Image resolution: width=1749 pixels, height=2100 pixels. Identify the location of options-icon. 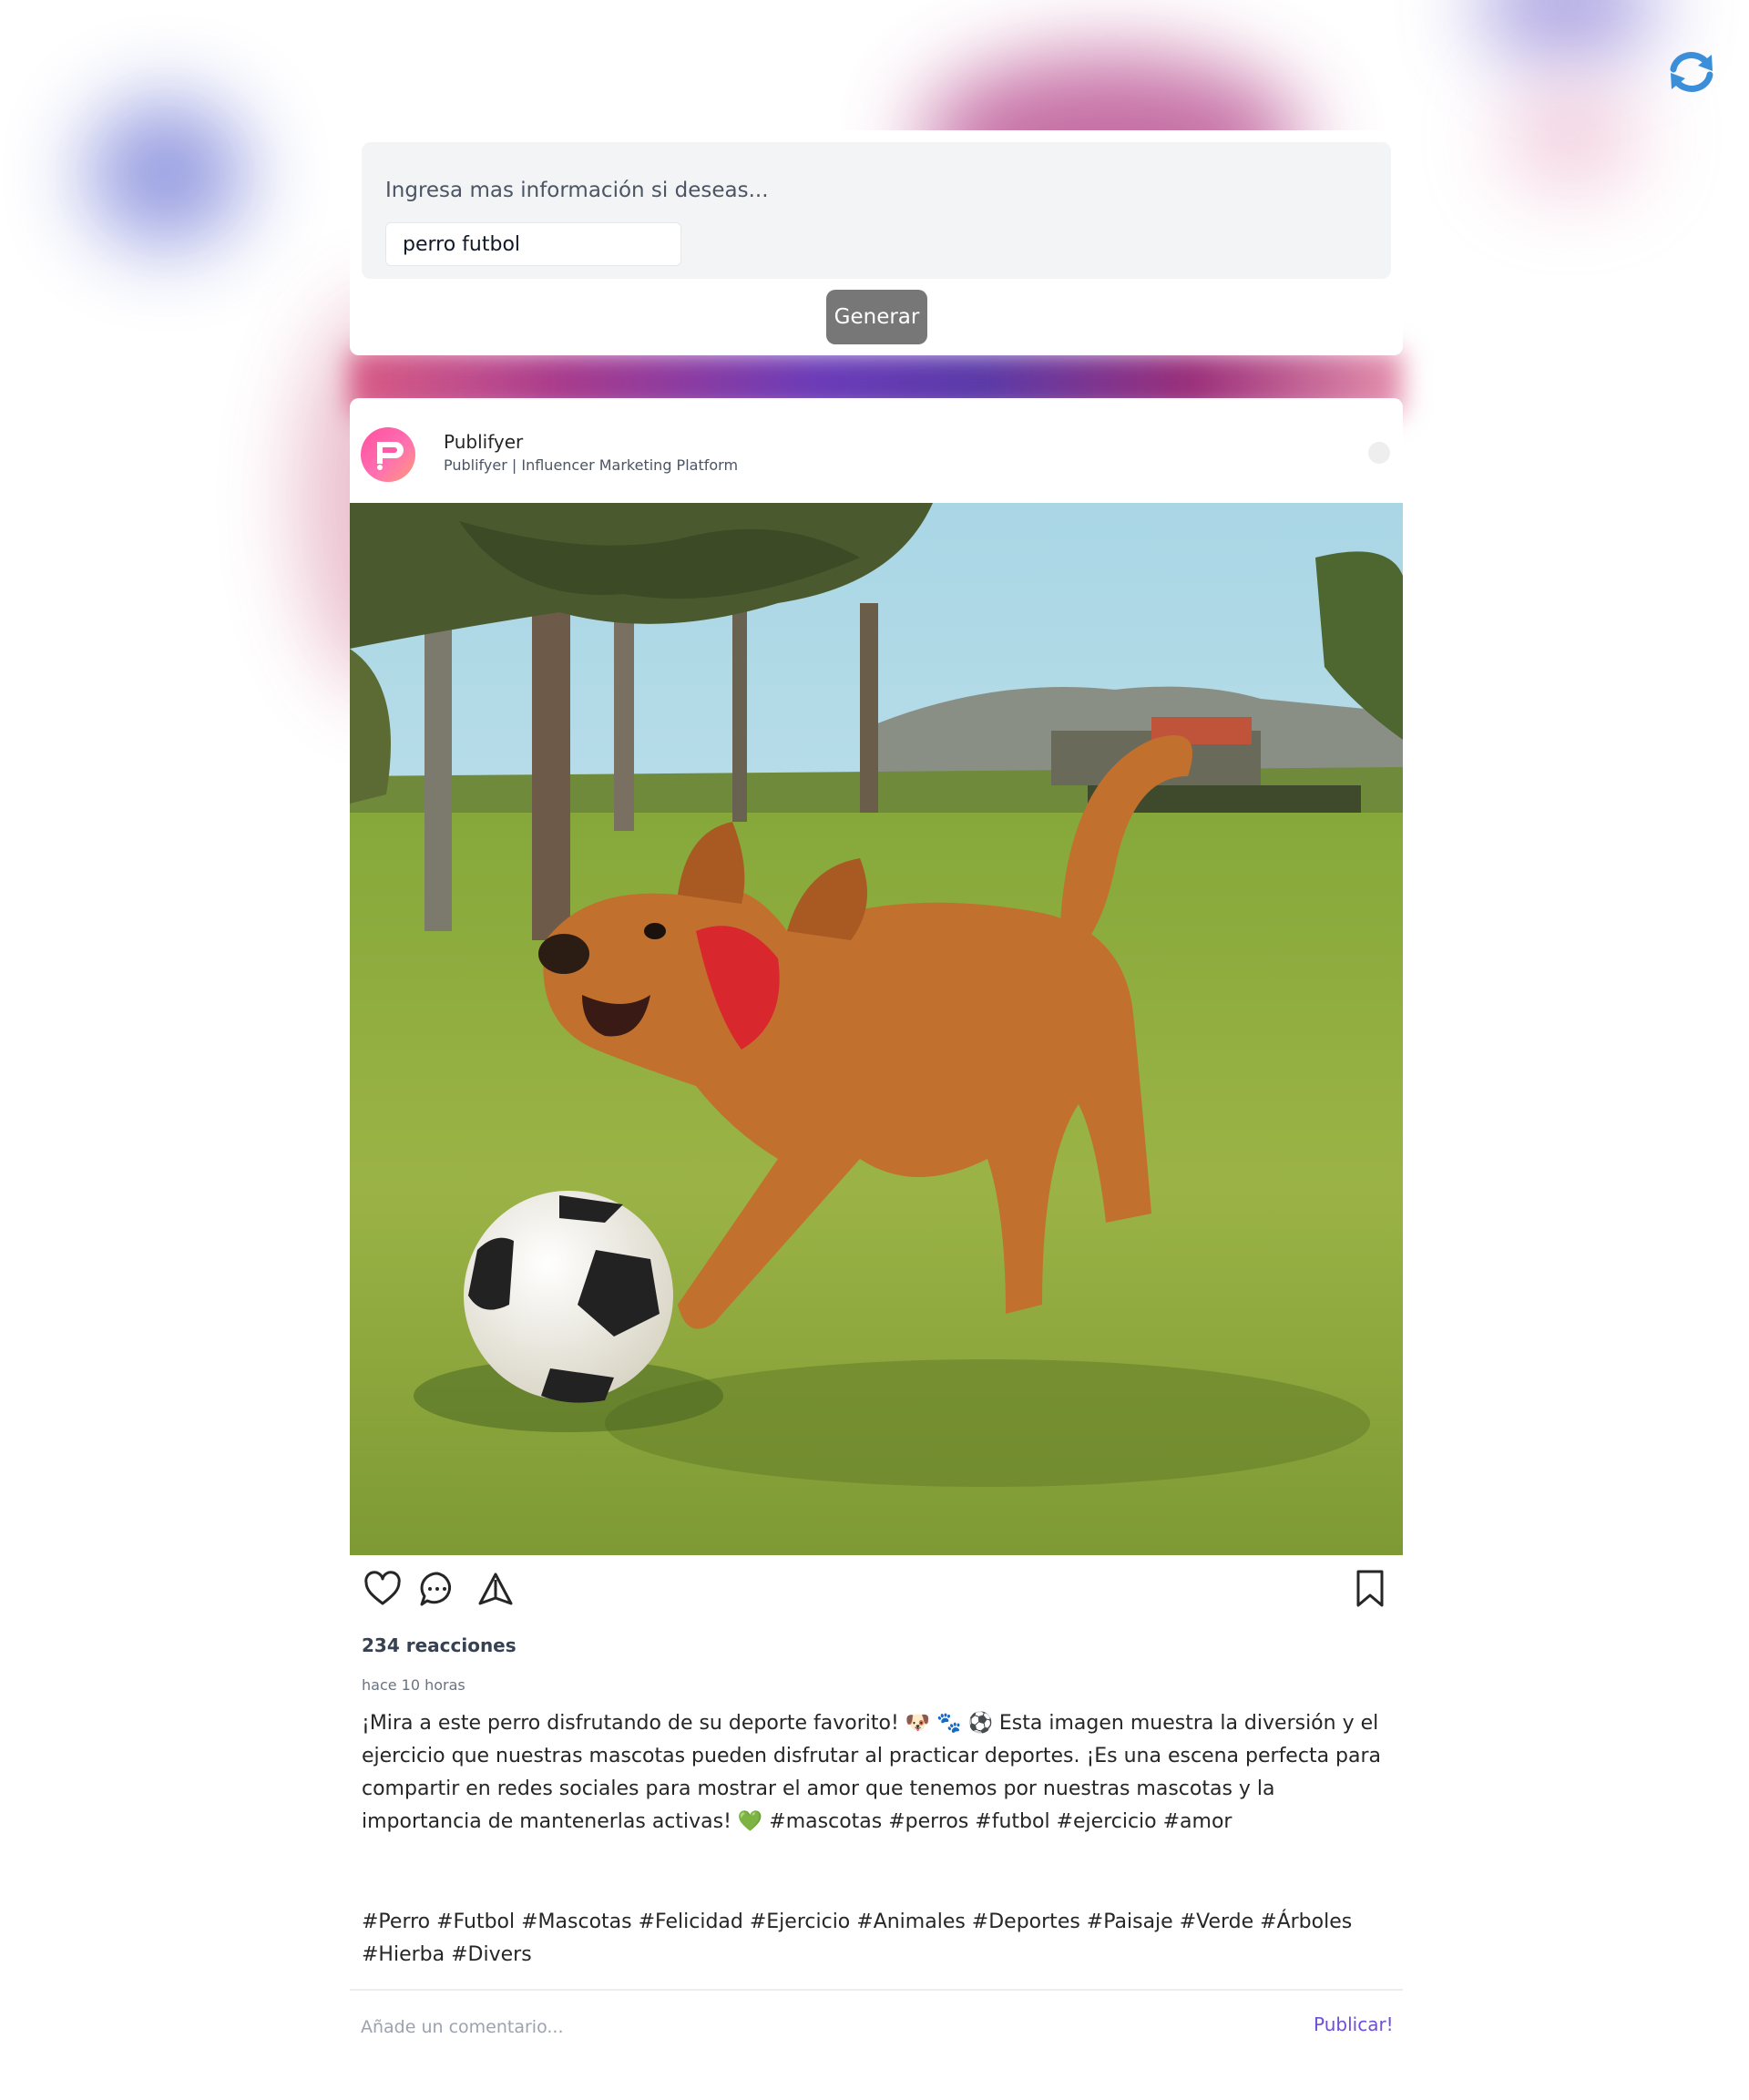
(1379, 453).